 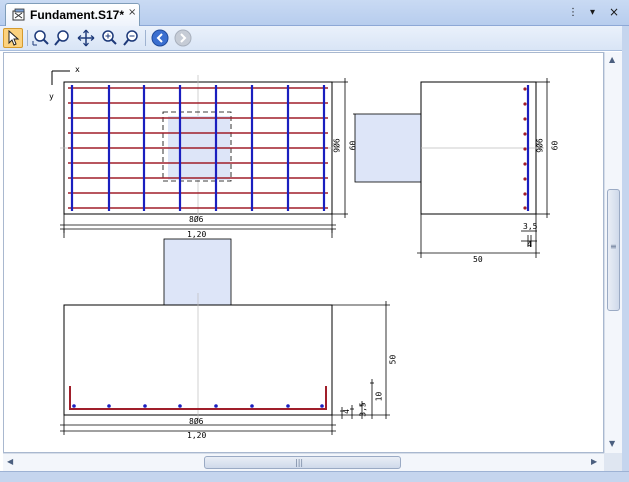 I want to click on horizontal-scroll-thumb: |||, so click(x=302, y=462).